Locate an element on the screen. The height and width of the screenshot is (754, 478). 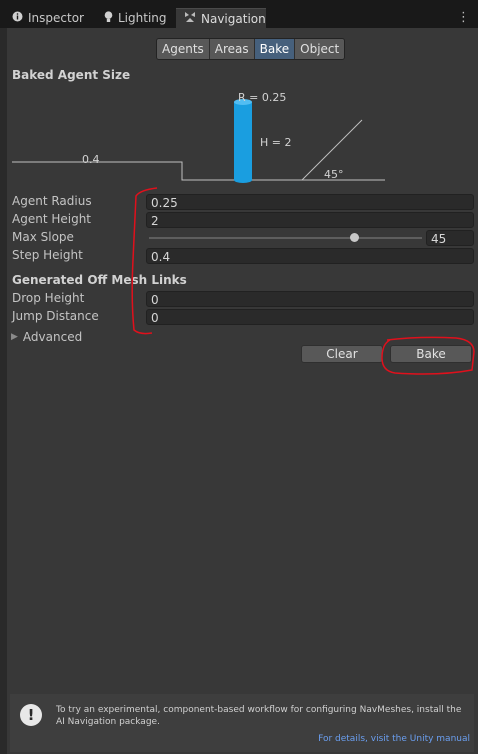
red-bracket-annotation is located at coordinates (144, 261).